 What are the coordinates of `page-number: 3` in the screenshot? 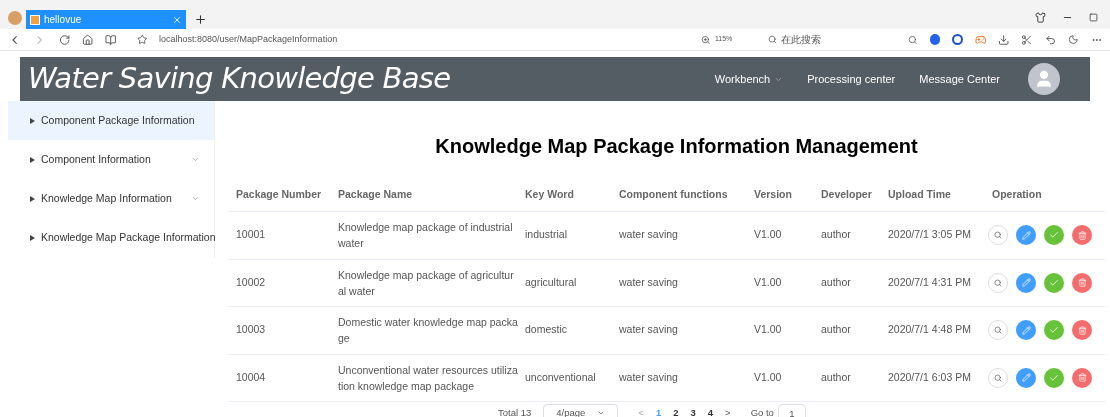 It's located at (693, 411).